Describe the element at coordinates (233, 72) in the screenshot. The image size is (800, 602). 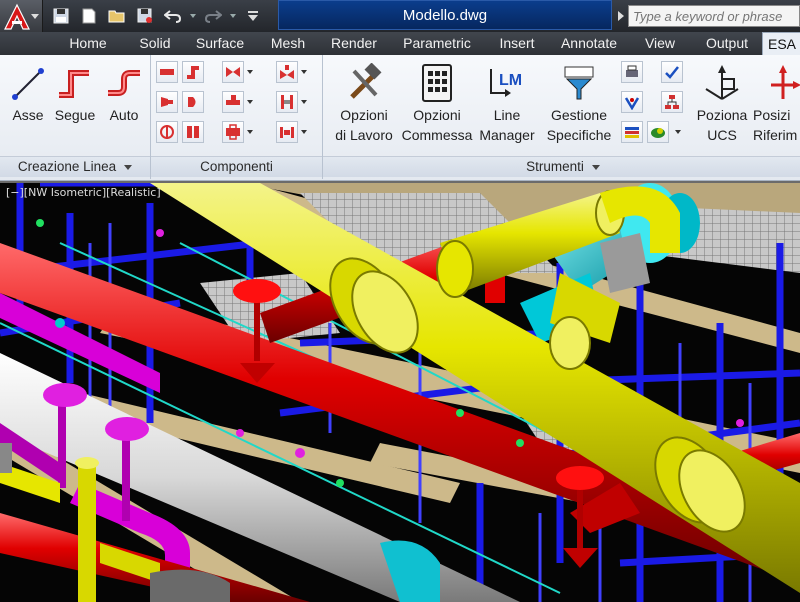
I see `component-valve-button` at that location.